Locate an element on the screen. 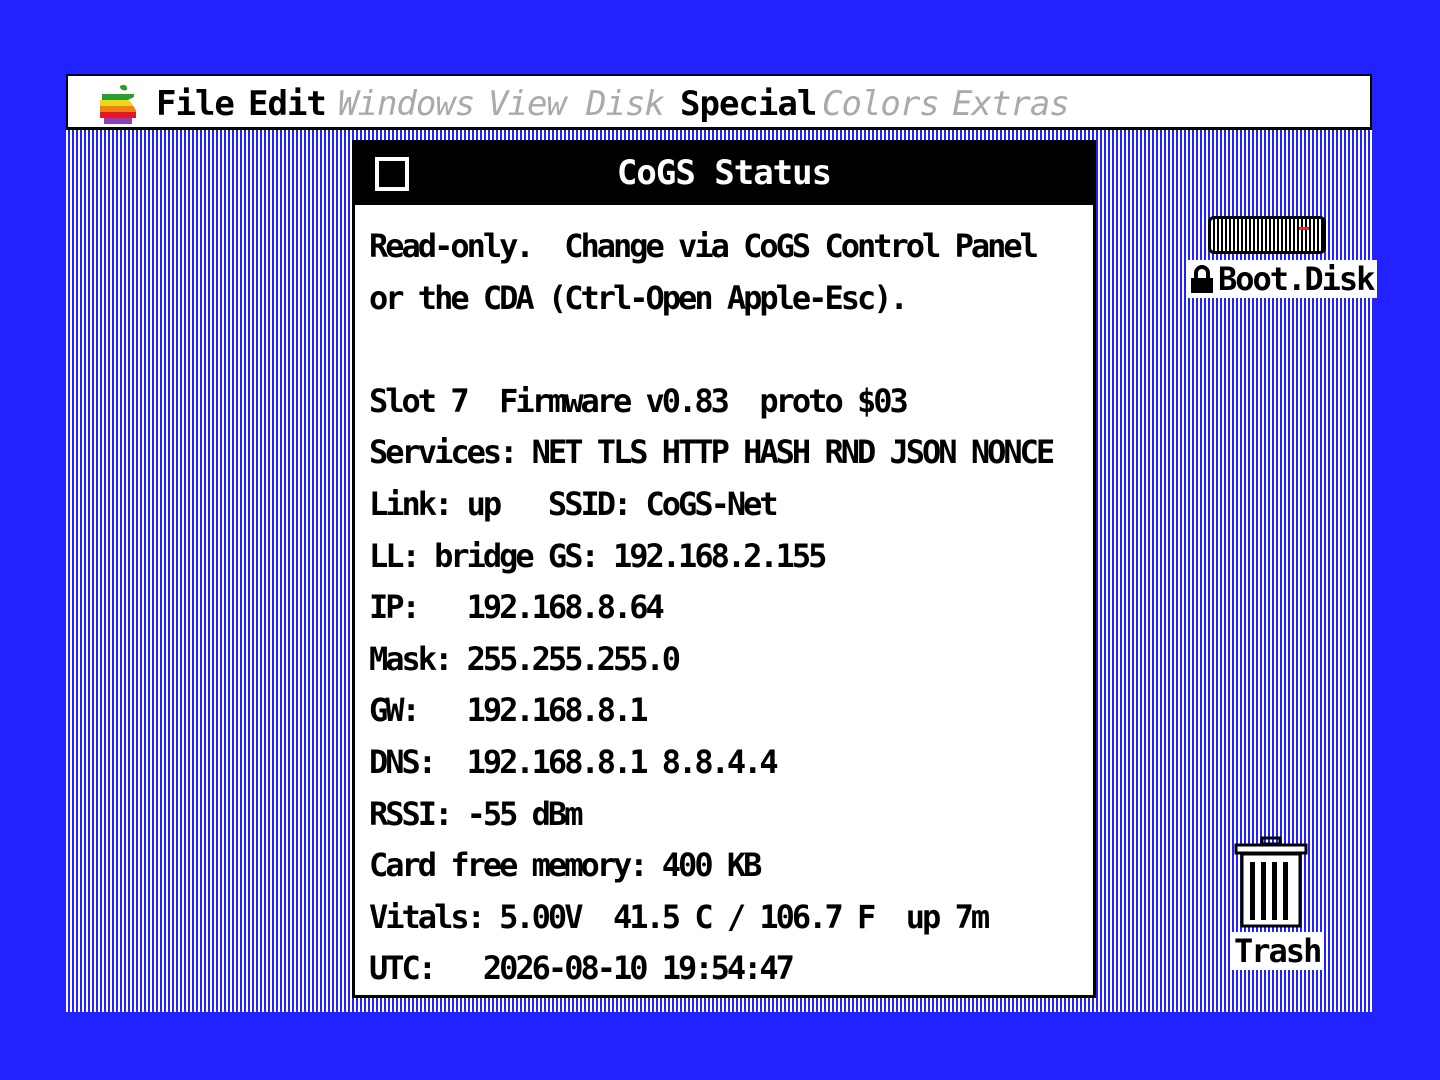 Image resolution: width=1440 pixels, height=1080 pixels. menu-windows: Windows is located at coordinates (406, 104).